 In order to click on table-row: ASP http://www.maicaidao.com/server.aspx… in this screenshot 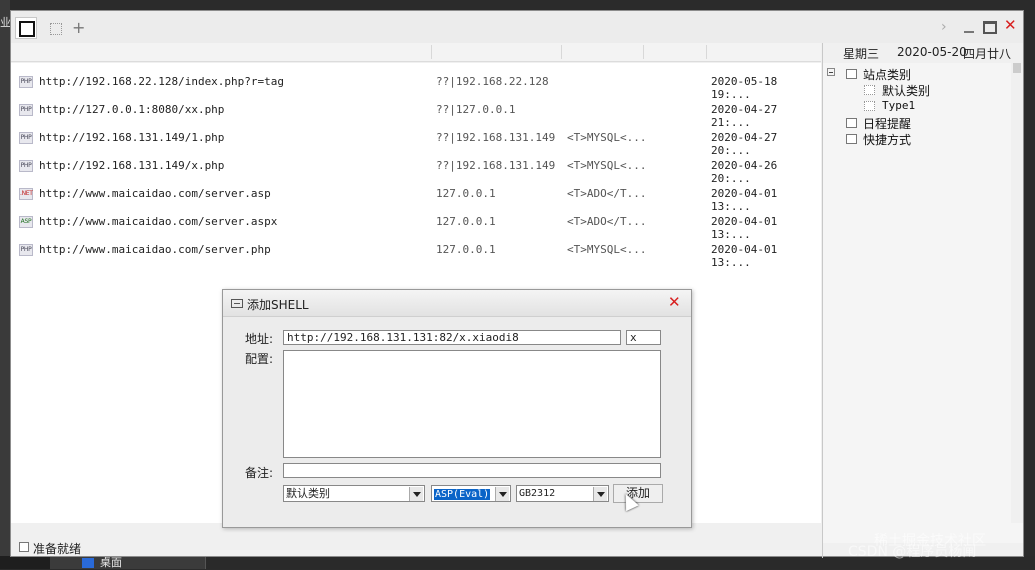, I will do `click(416, 224)`.